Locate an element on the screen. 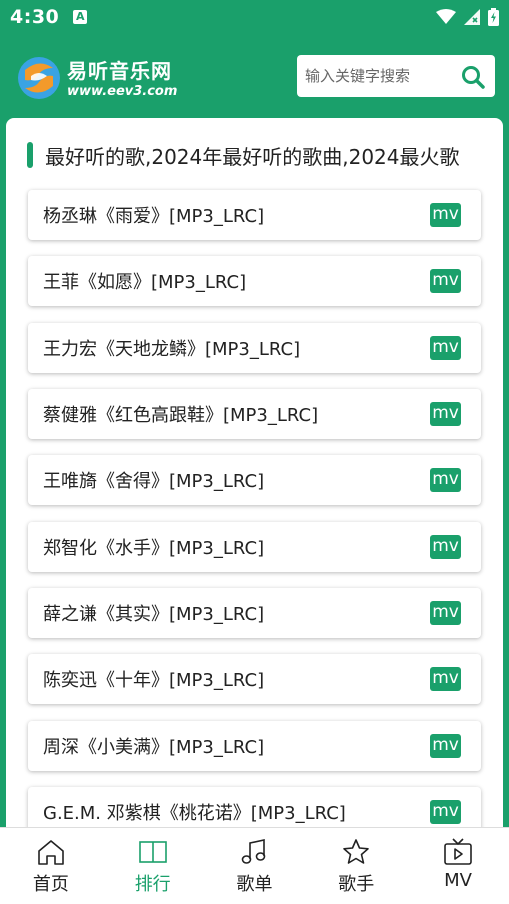 The height and width of the screenshot is (904, 509). nav-mv: MV is located at coordinates (458, 866).